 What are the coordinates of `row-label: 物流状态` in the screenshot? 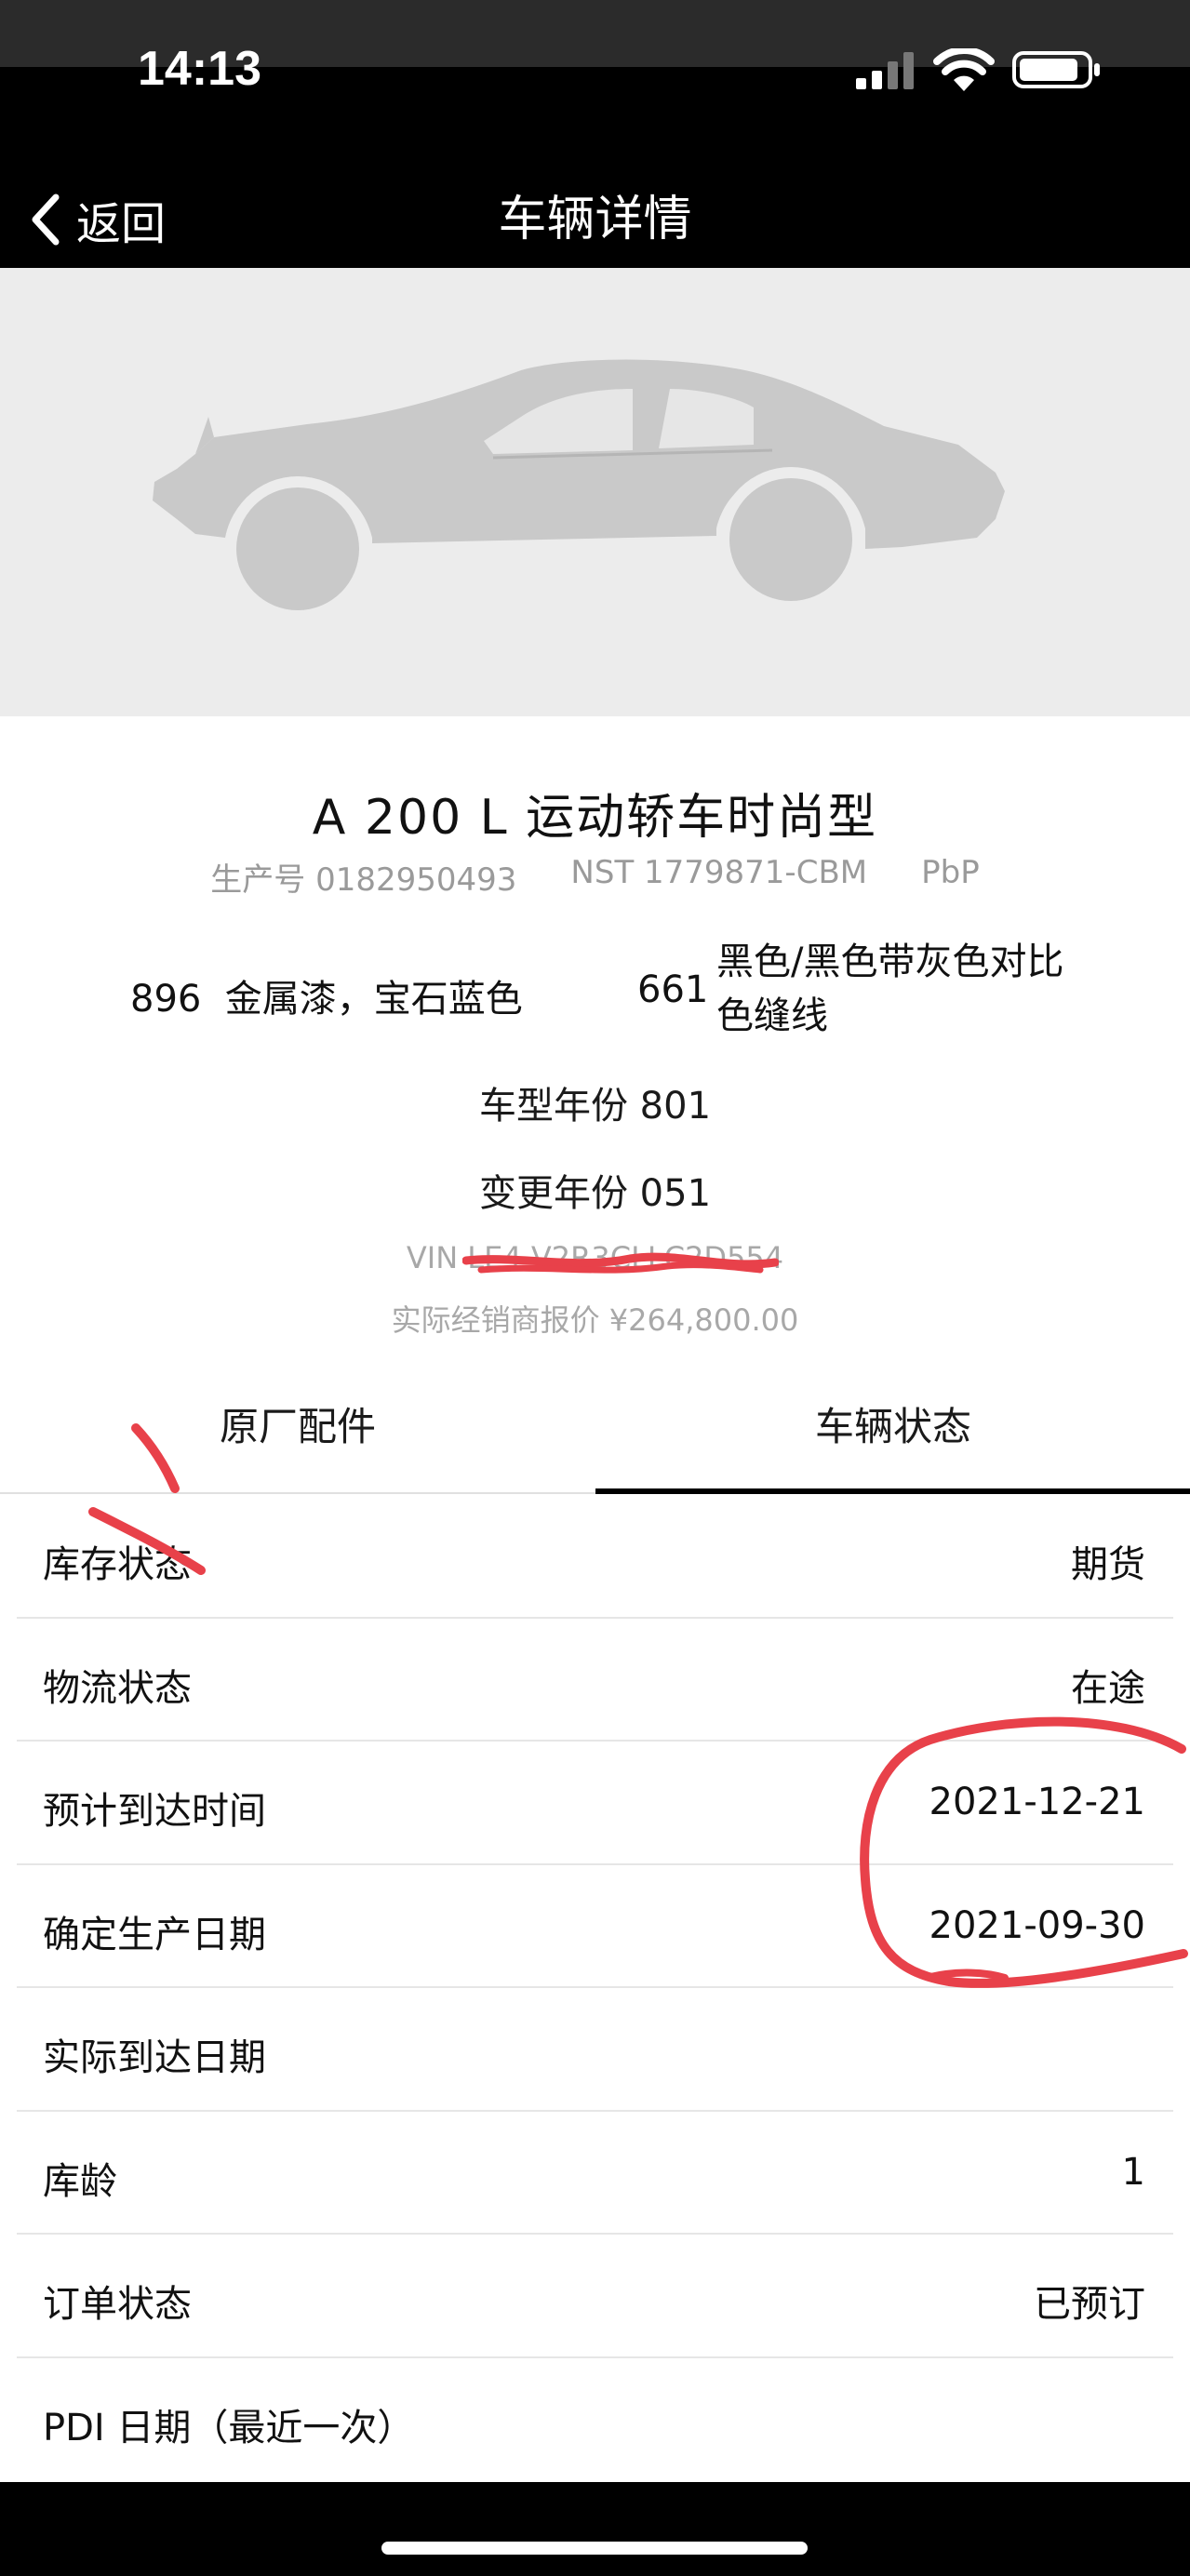 It's located at (117, 1688).